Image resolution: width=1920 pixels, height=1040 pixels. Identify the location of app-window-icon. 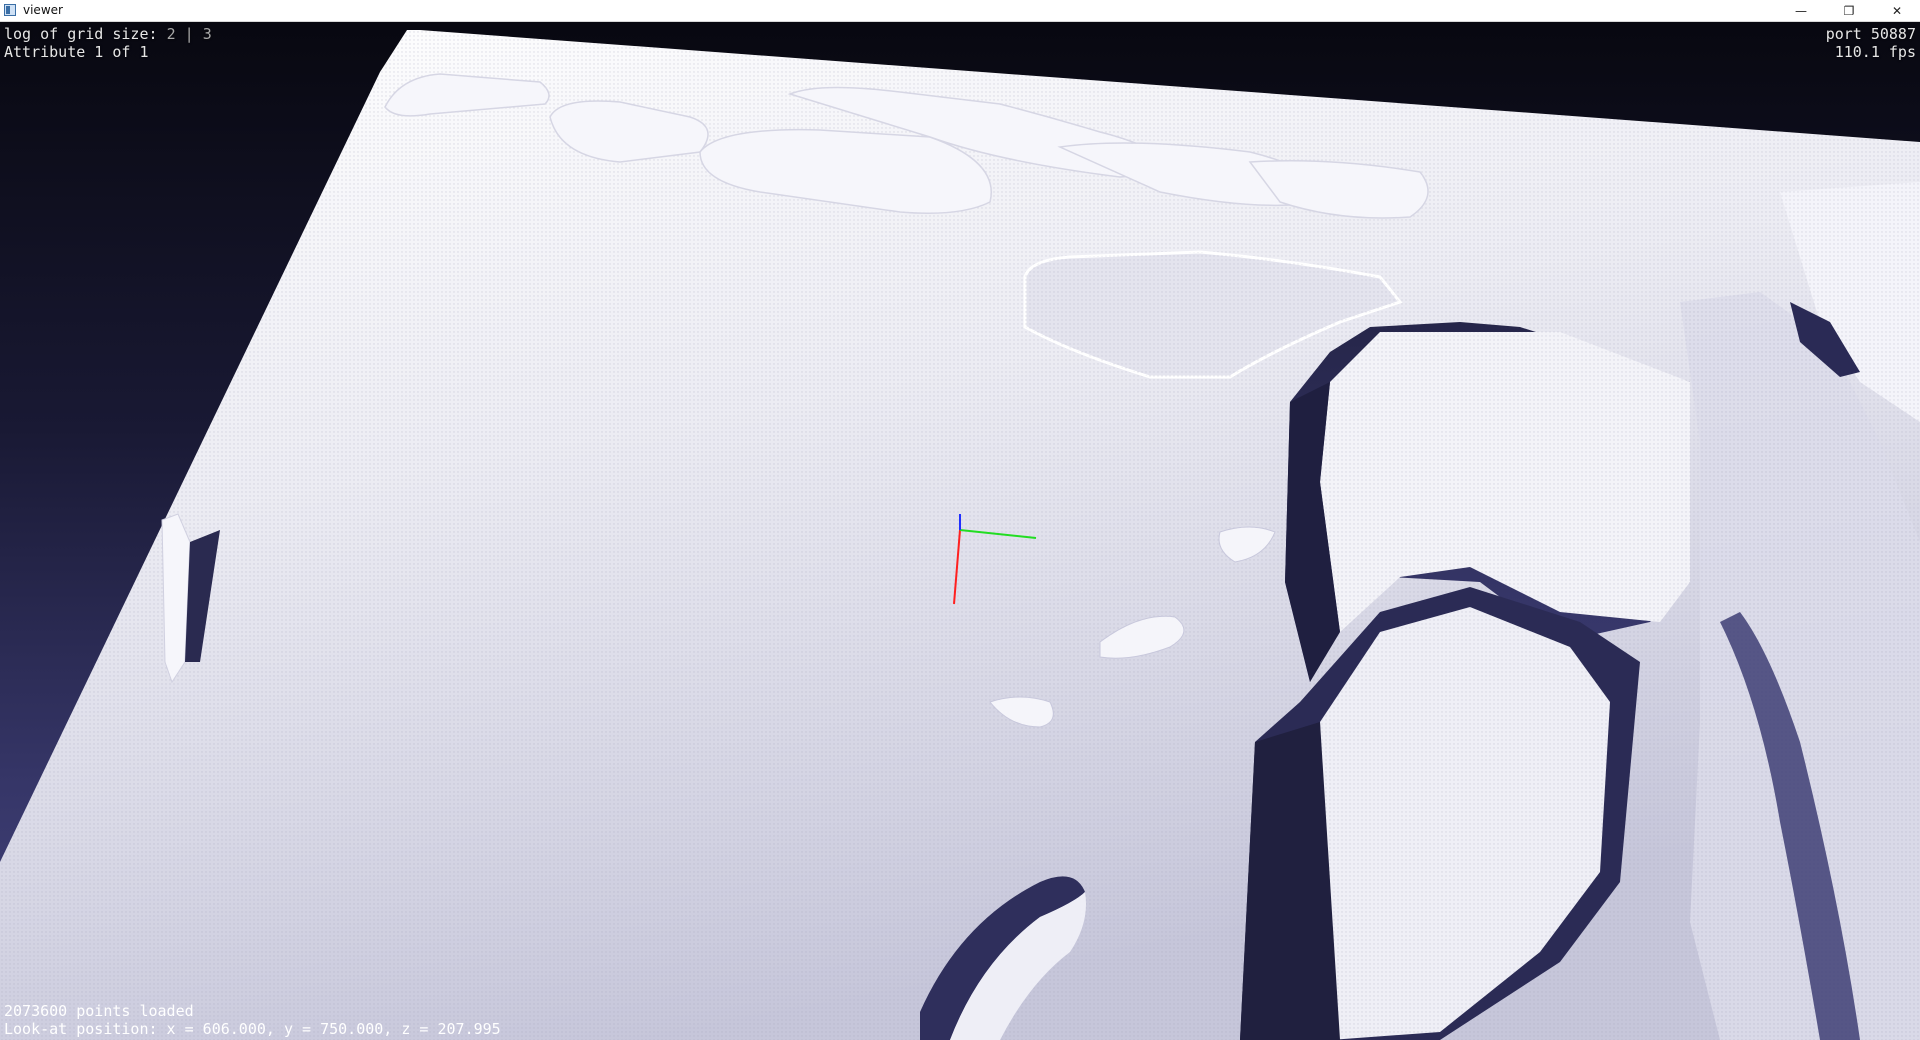
(10, 10).